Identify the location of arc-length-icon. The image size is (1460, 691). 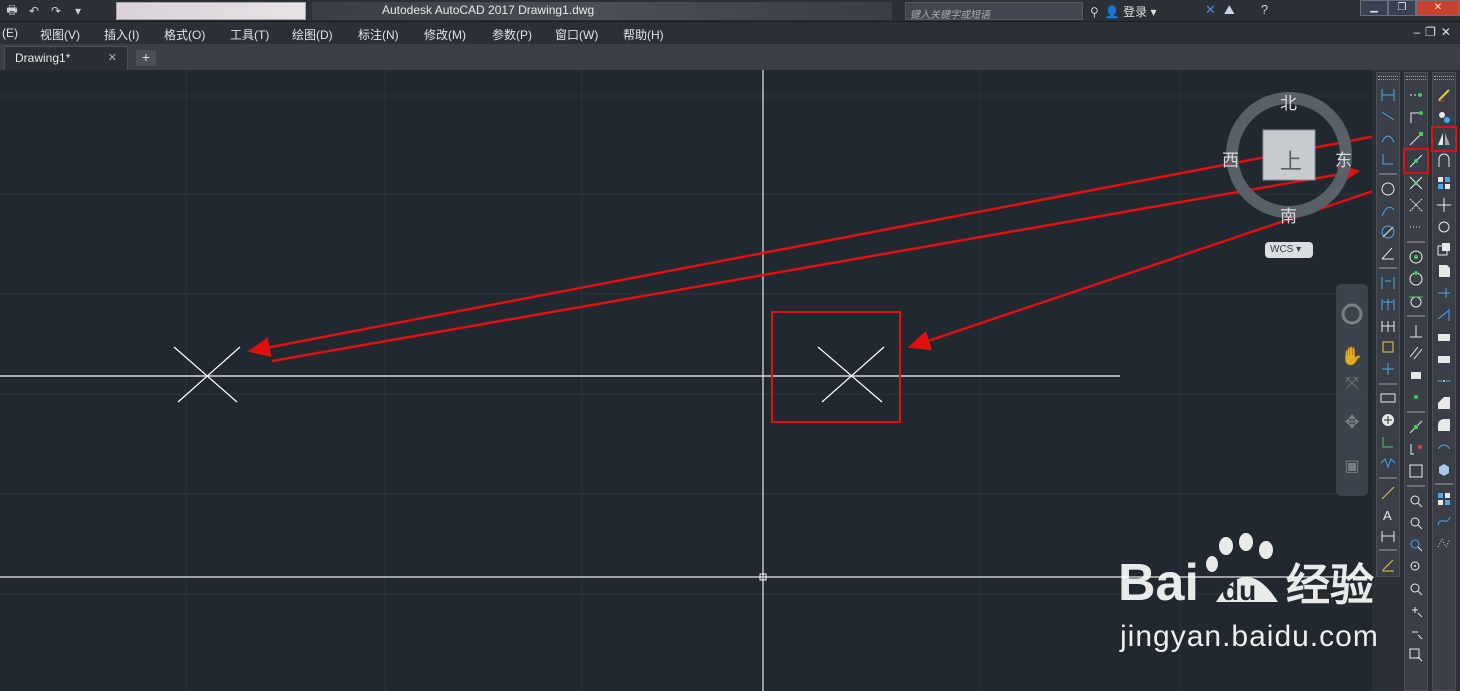
(1388, 138).